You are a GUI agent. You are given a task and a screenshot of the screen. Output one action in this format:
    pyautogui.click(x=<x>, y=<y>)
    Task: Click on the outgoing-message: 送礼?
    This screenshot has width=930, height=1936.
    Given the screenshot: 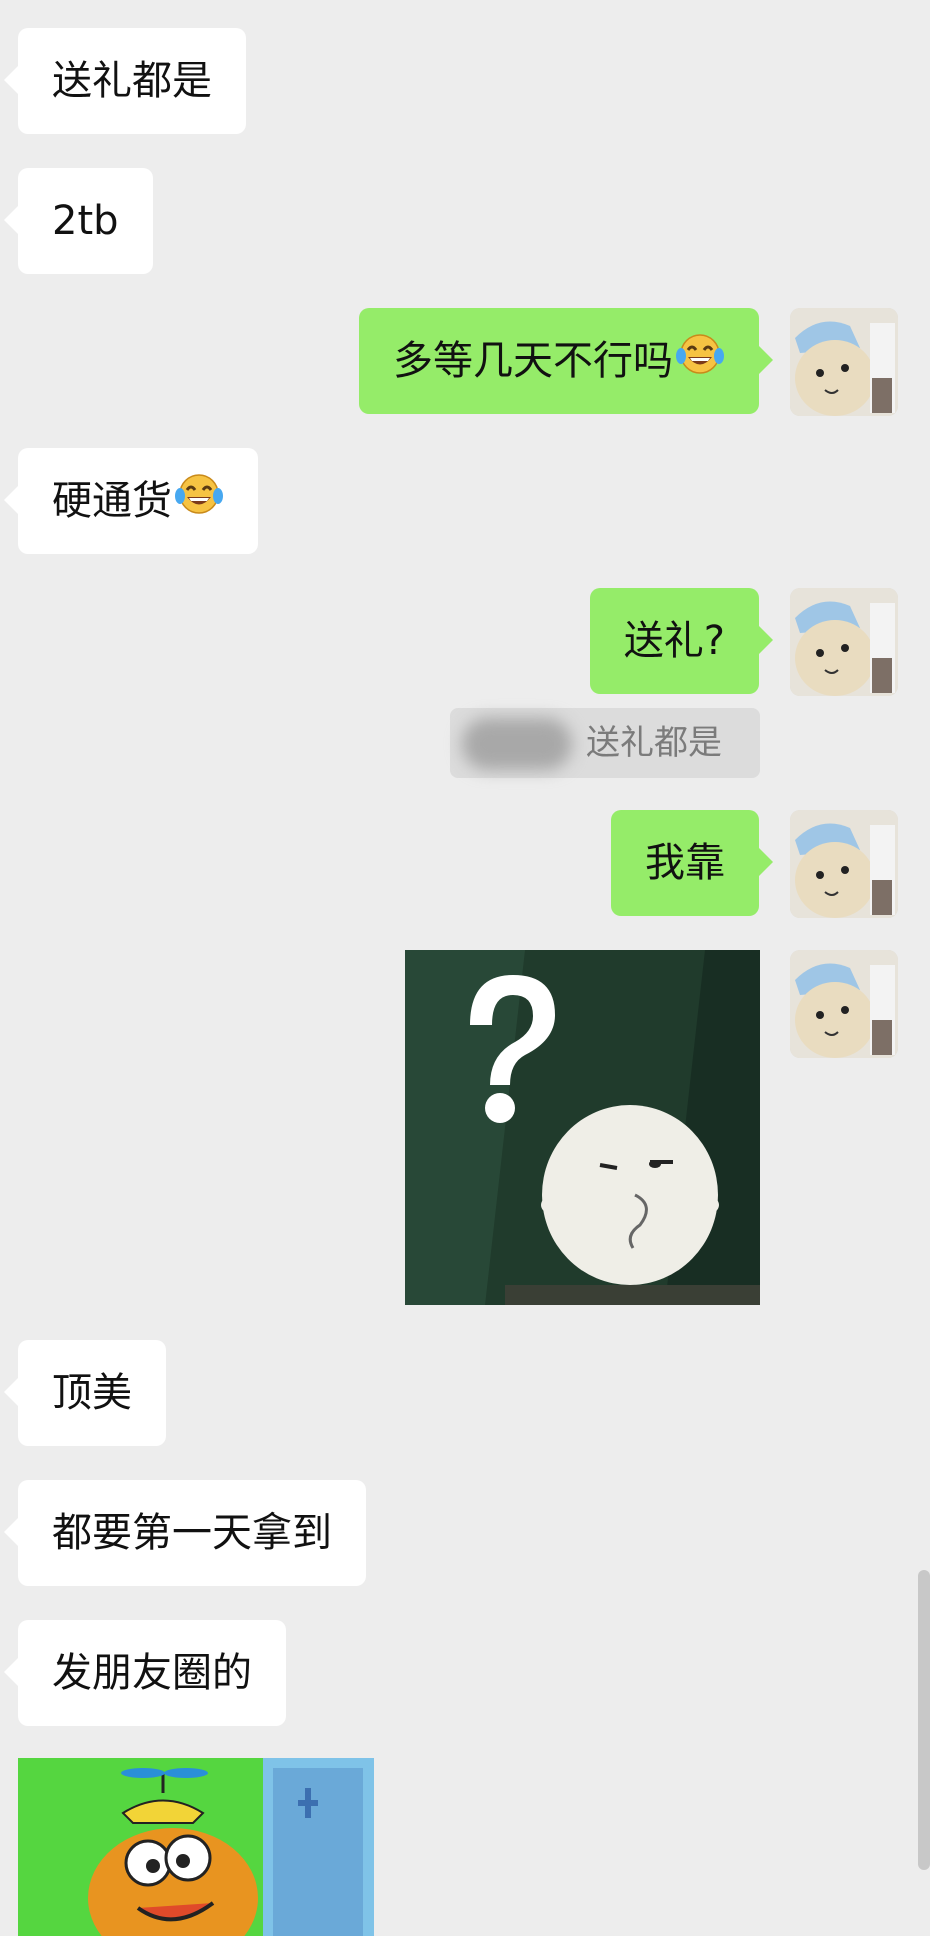 What is the action you would take?
    pyautogui.click(x=681, y=641)
    